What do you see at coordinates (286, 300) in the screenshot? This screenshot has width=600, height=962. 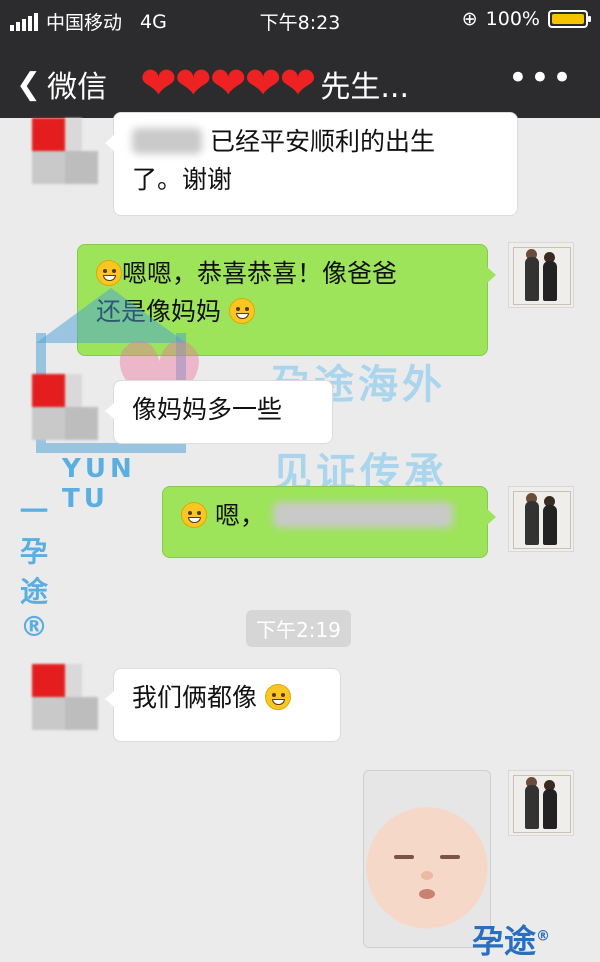 I see `message-bubble-outgoing: 嗯嗯，恭喜恭喜！像爸爸 还是像妈妈` at bounding box center [286, 300].